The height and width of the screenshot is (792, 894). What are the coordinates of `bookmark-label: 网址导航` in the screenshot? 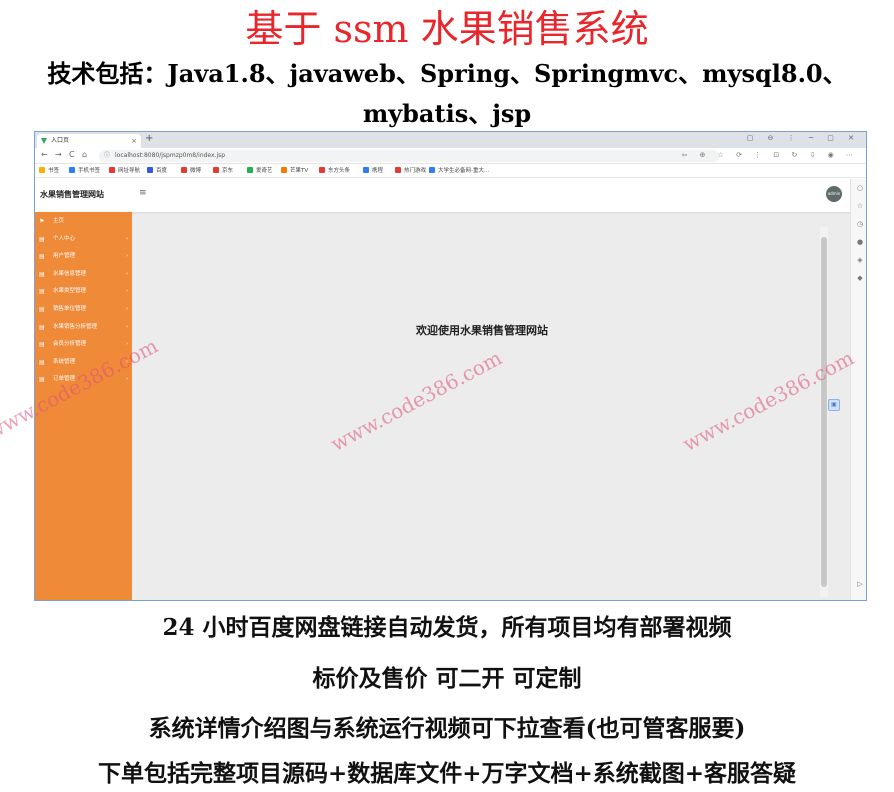 It's located at (129, 171).